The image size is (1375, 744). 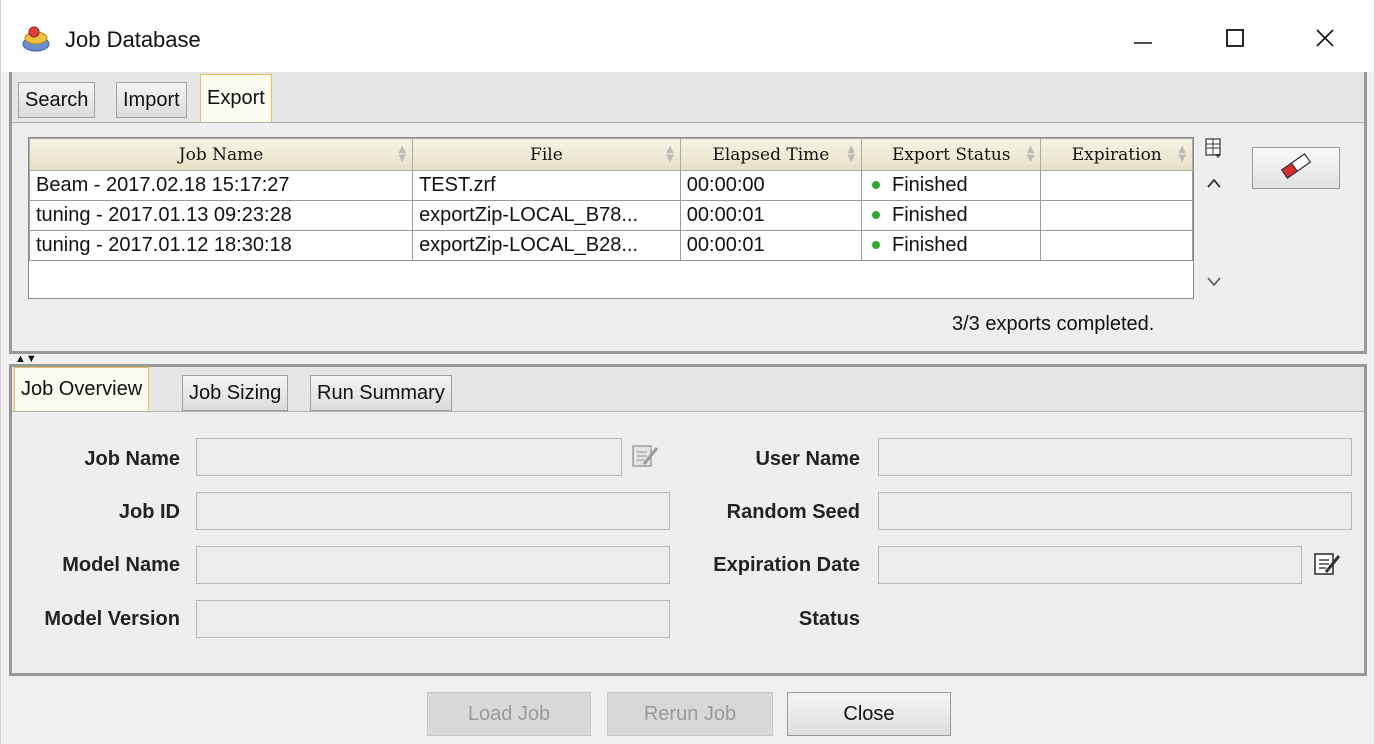 I want to click on user-name-field, so click(x=1115, y=457).